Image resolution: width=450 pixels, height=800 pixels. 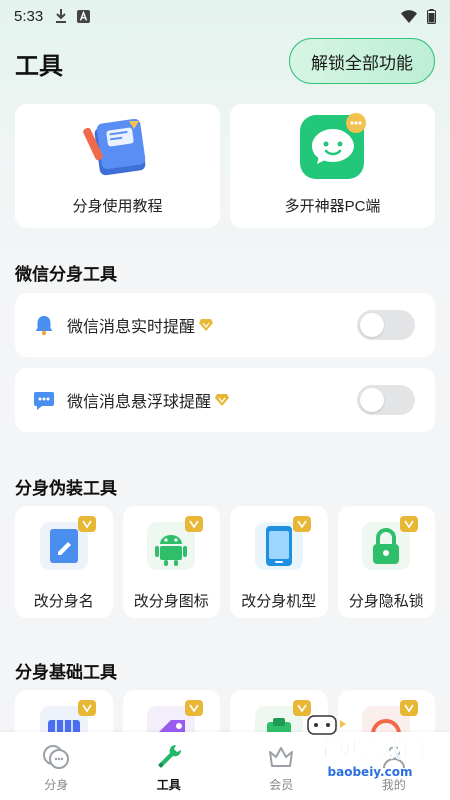 I want to click on watermark-text: 宝贝游戏网 baobeiy.com, so click(x=370, y=758).